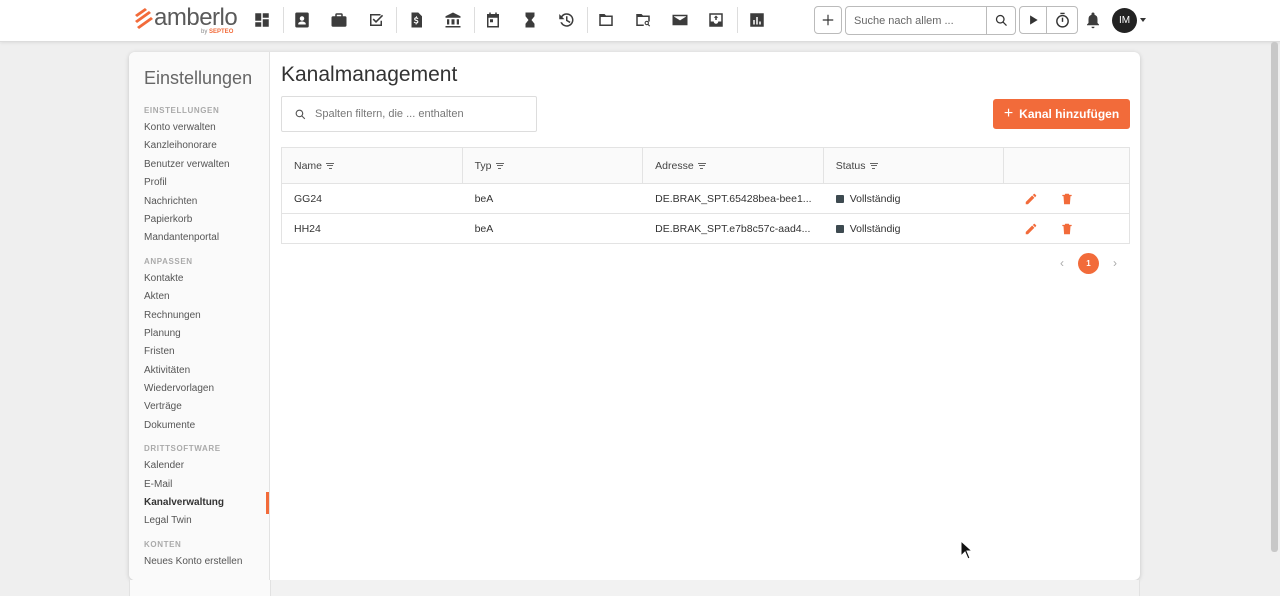 This screenshot has height=596, width=1280. What do you see at coordinates (389, 114) in the screenshot?
I see `filter-placeholder: Spalten filtern, die ... enthalten` at bounding box center [389, 114].